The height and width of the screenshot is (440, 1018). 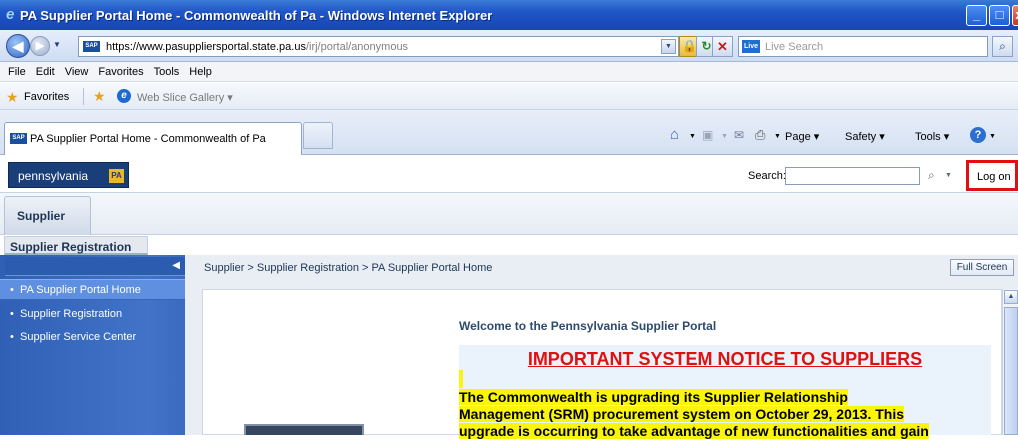 What do you see at coordinates (982, 267) in the screenshot?
I see `full-screen-button: Full Screen` at bounding box center [982, 267].